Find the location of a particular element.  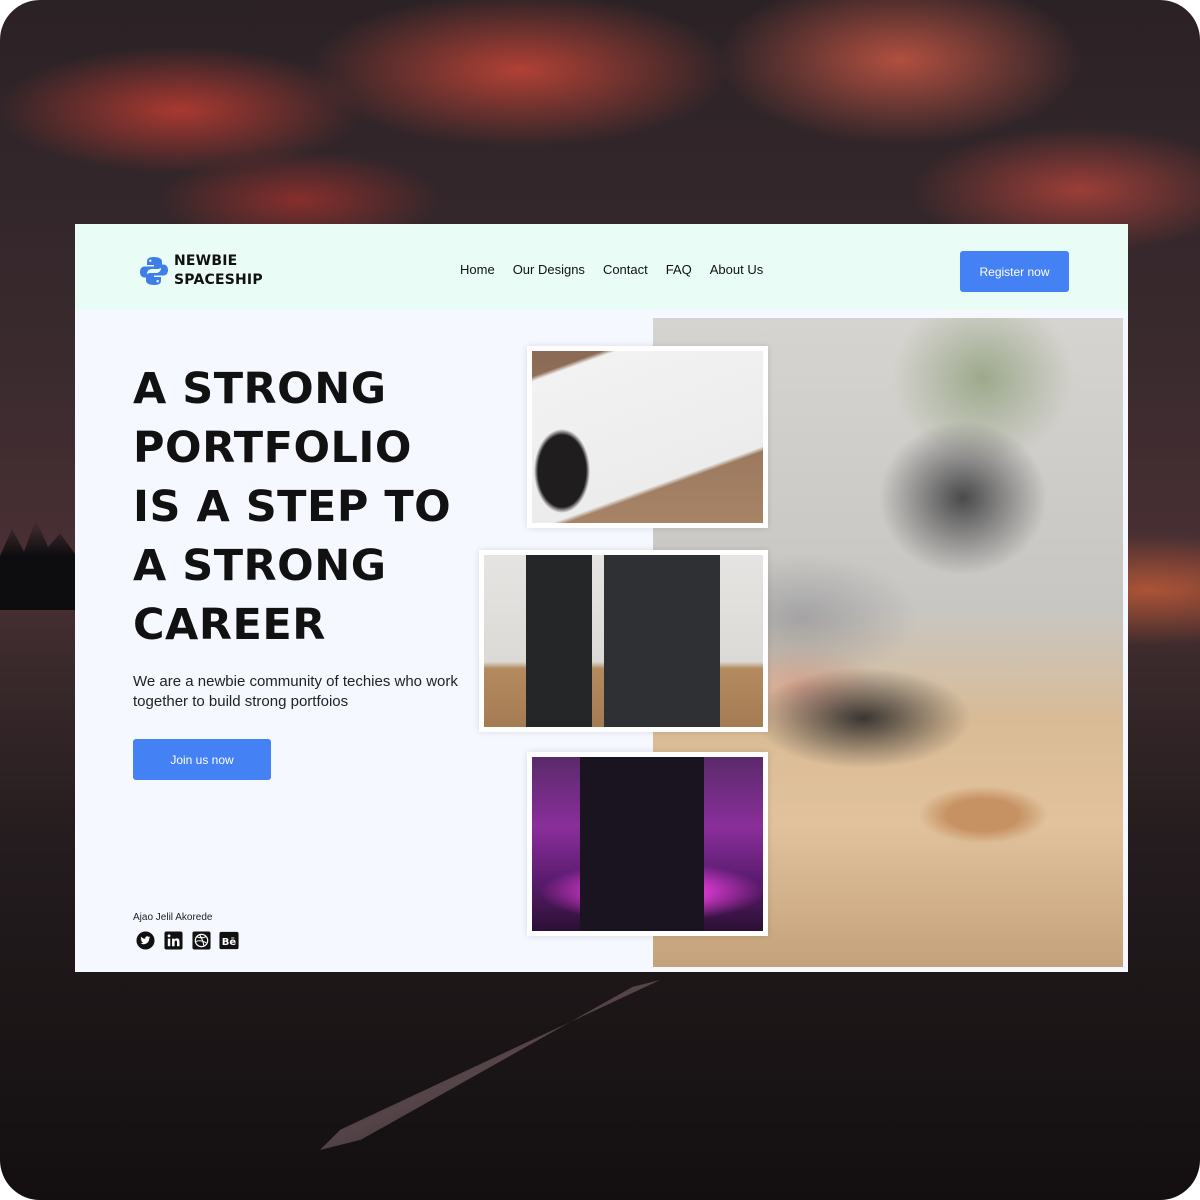

photo-wireframe-sketch-image is located at coordinates (647, 437).